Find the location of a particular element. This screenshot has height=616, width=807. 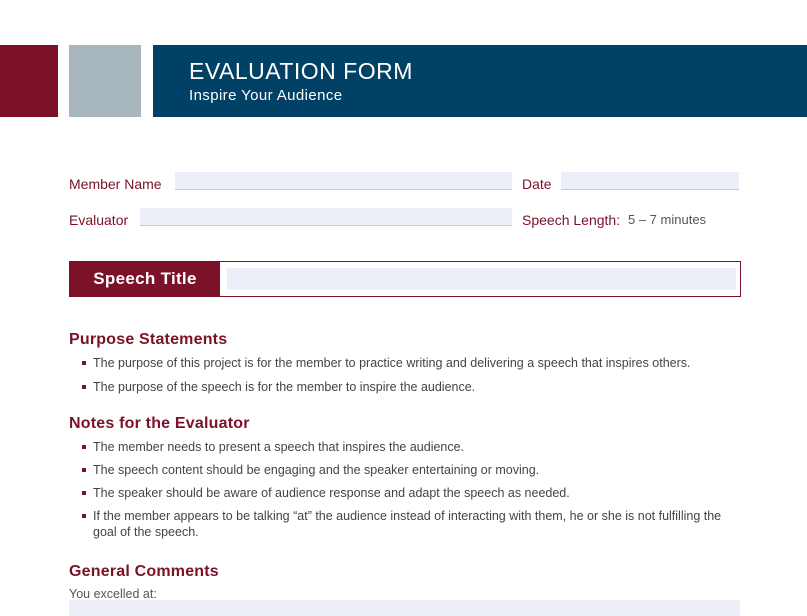

purpose-heading: Purpose Statements is located at coordinates (148, 339).